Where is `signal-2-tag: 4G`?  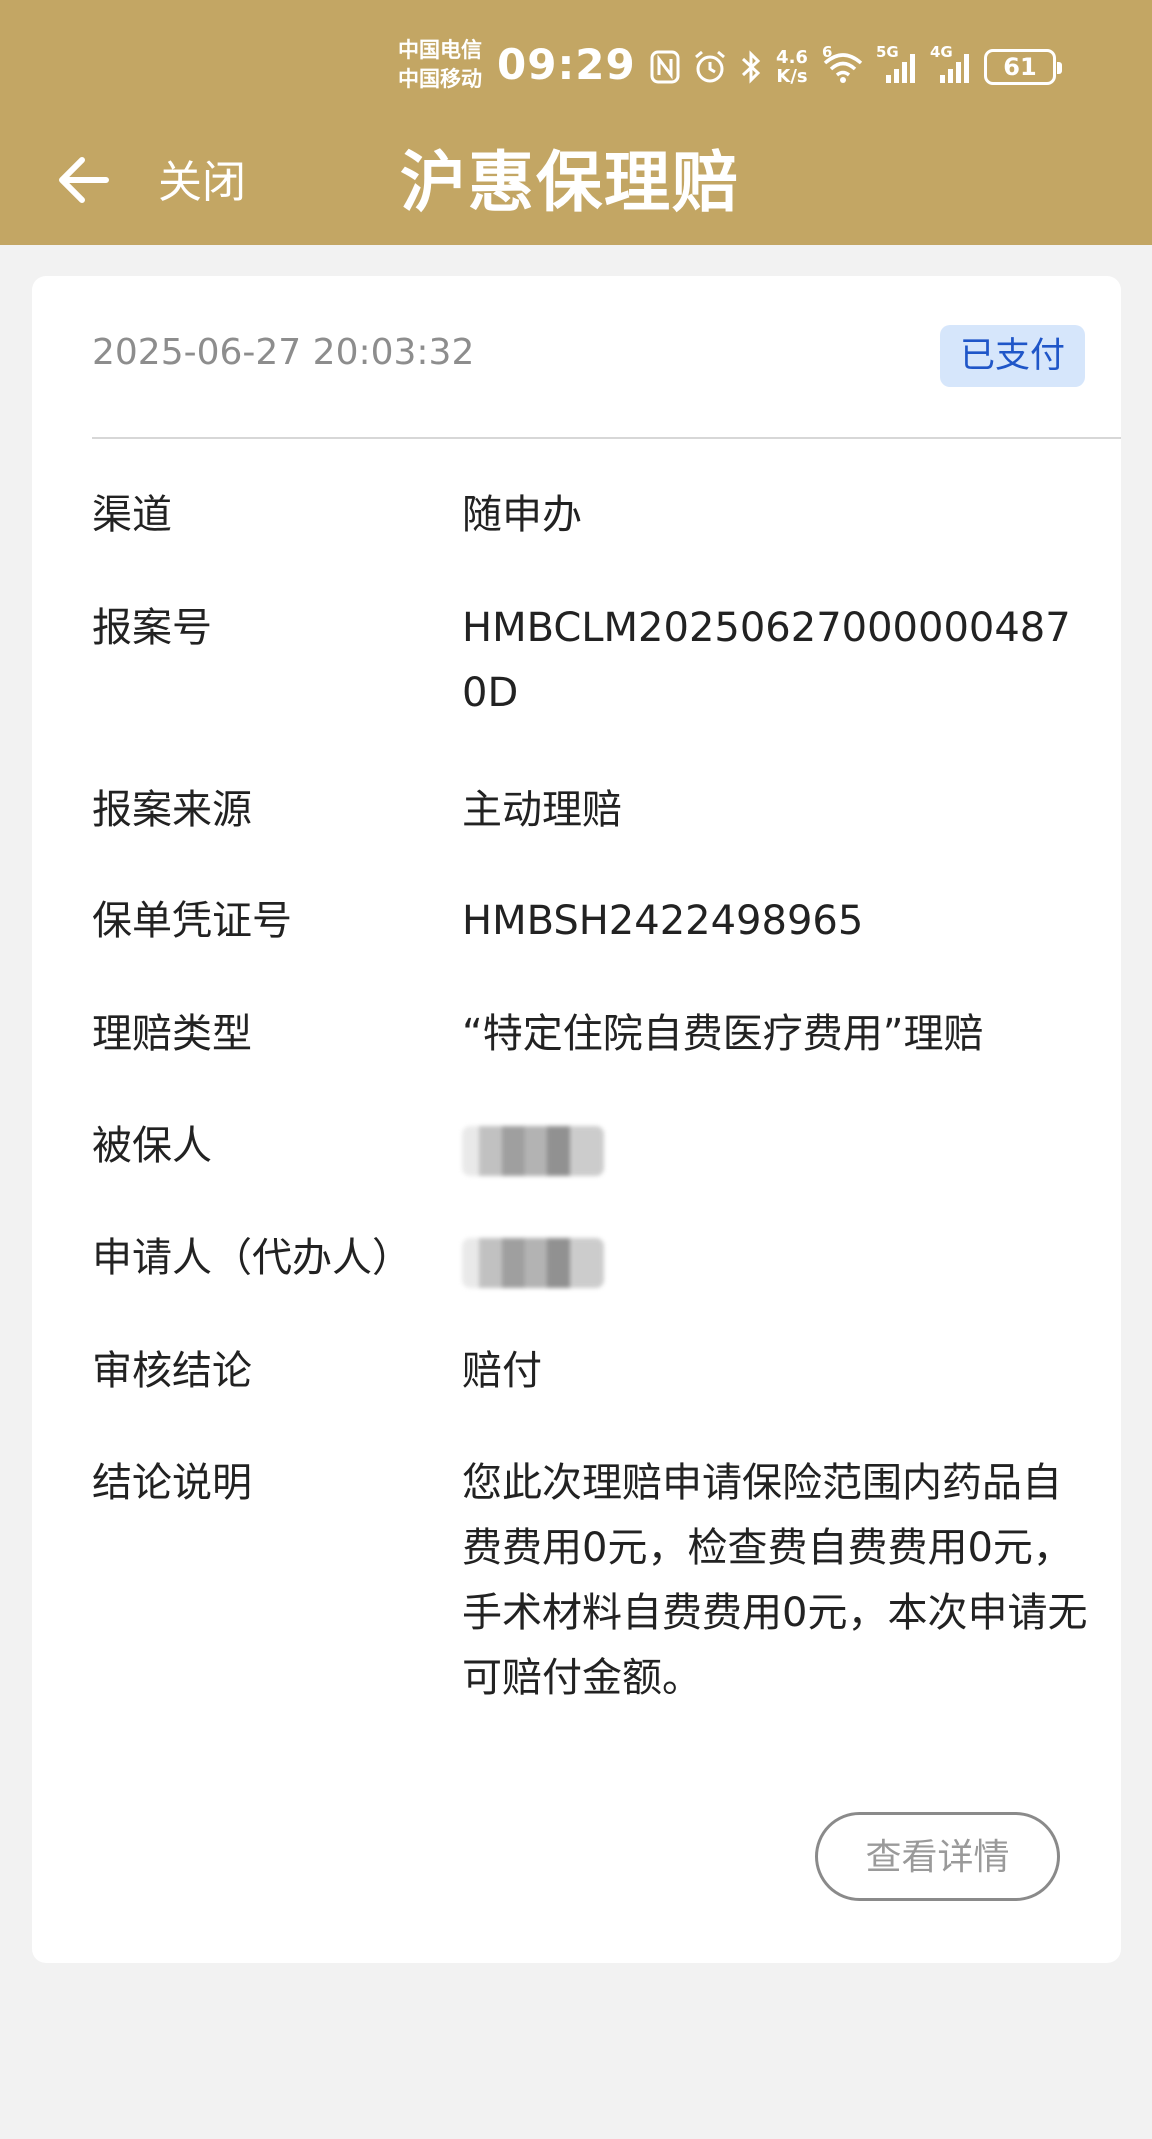 signal-2-tag: 4G is located at coordinates (941, 52).